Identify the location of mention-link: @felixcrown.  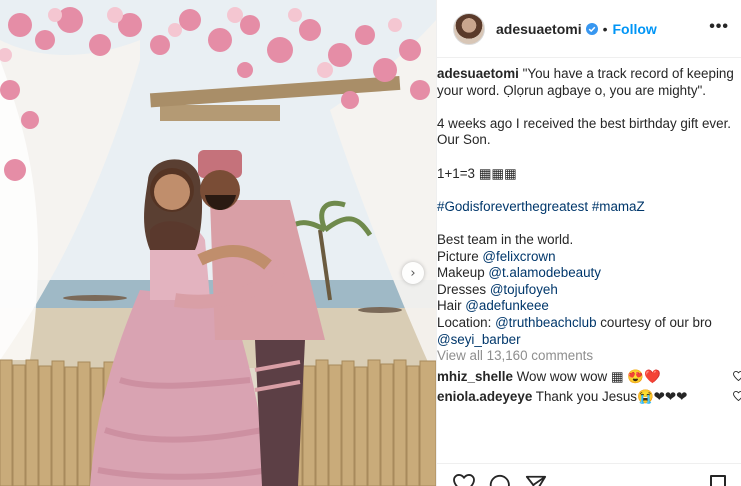
(518, 256).